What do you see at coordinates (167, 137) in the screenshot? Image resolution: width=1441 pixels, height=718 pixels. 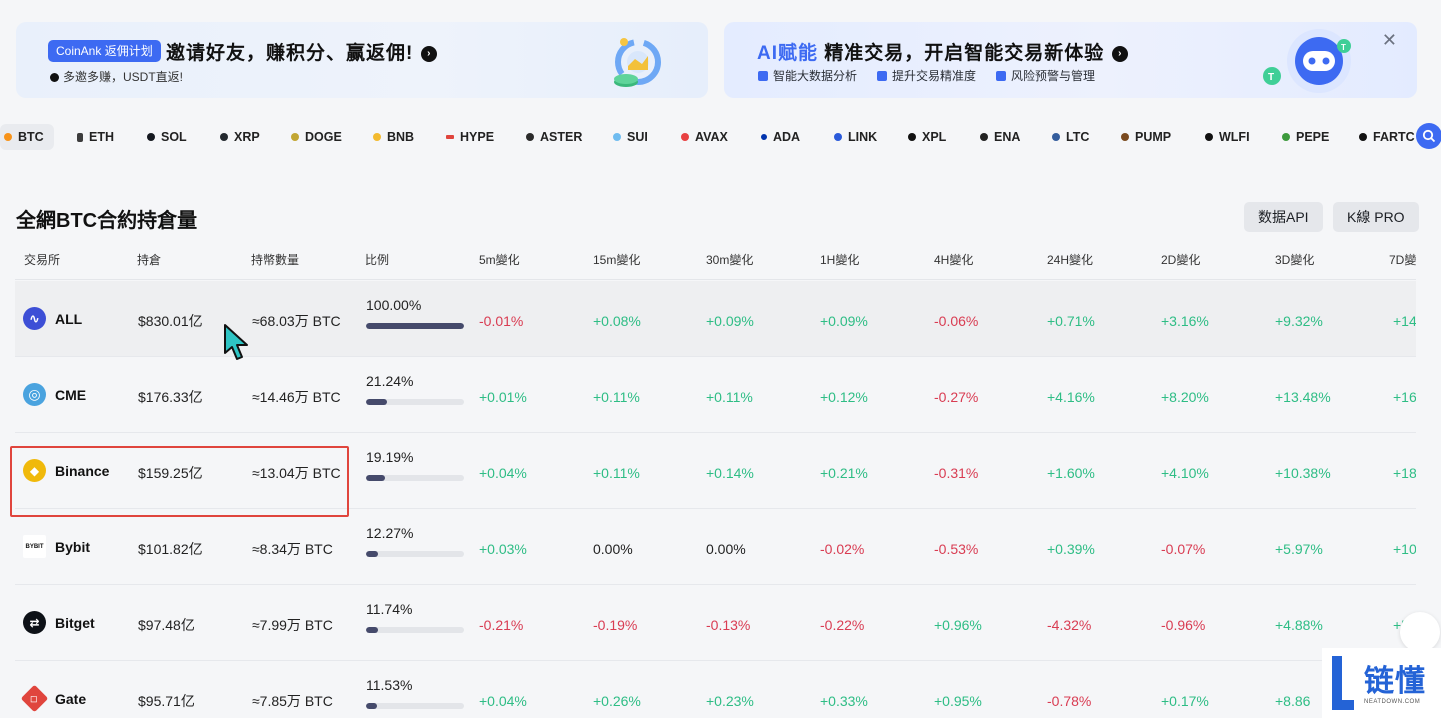 I see `tab-coin-sol: SOL` at bounding box center [167, 137].